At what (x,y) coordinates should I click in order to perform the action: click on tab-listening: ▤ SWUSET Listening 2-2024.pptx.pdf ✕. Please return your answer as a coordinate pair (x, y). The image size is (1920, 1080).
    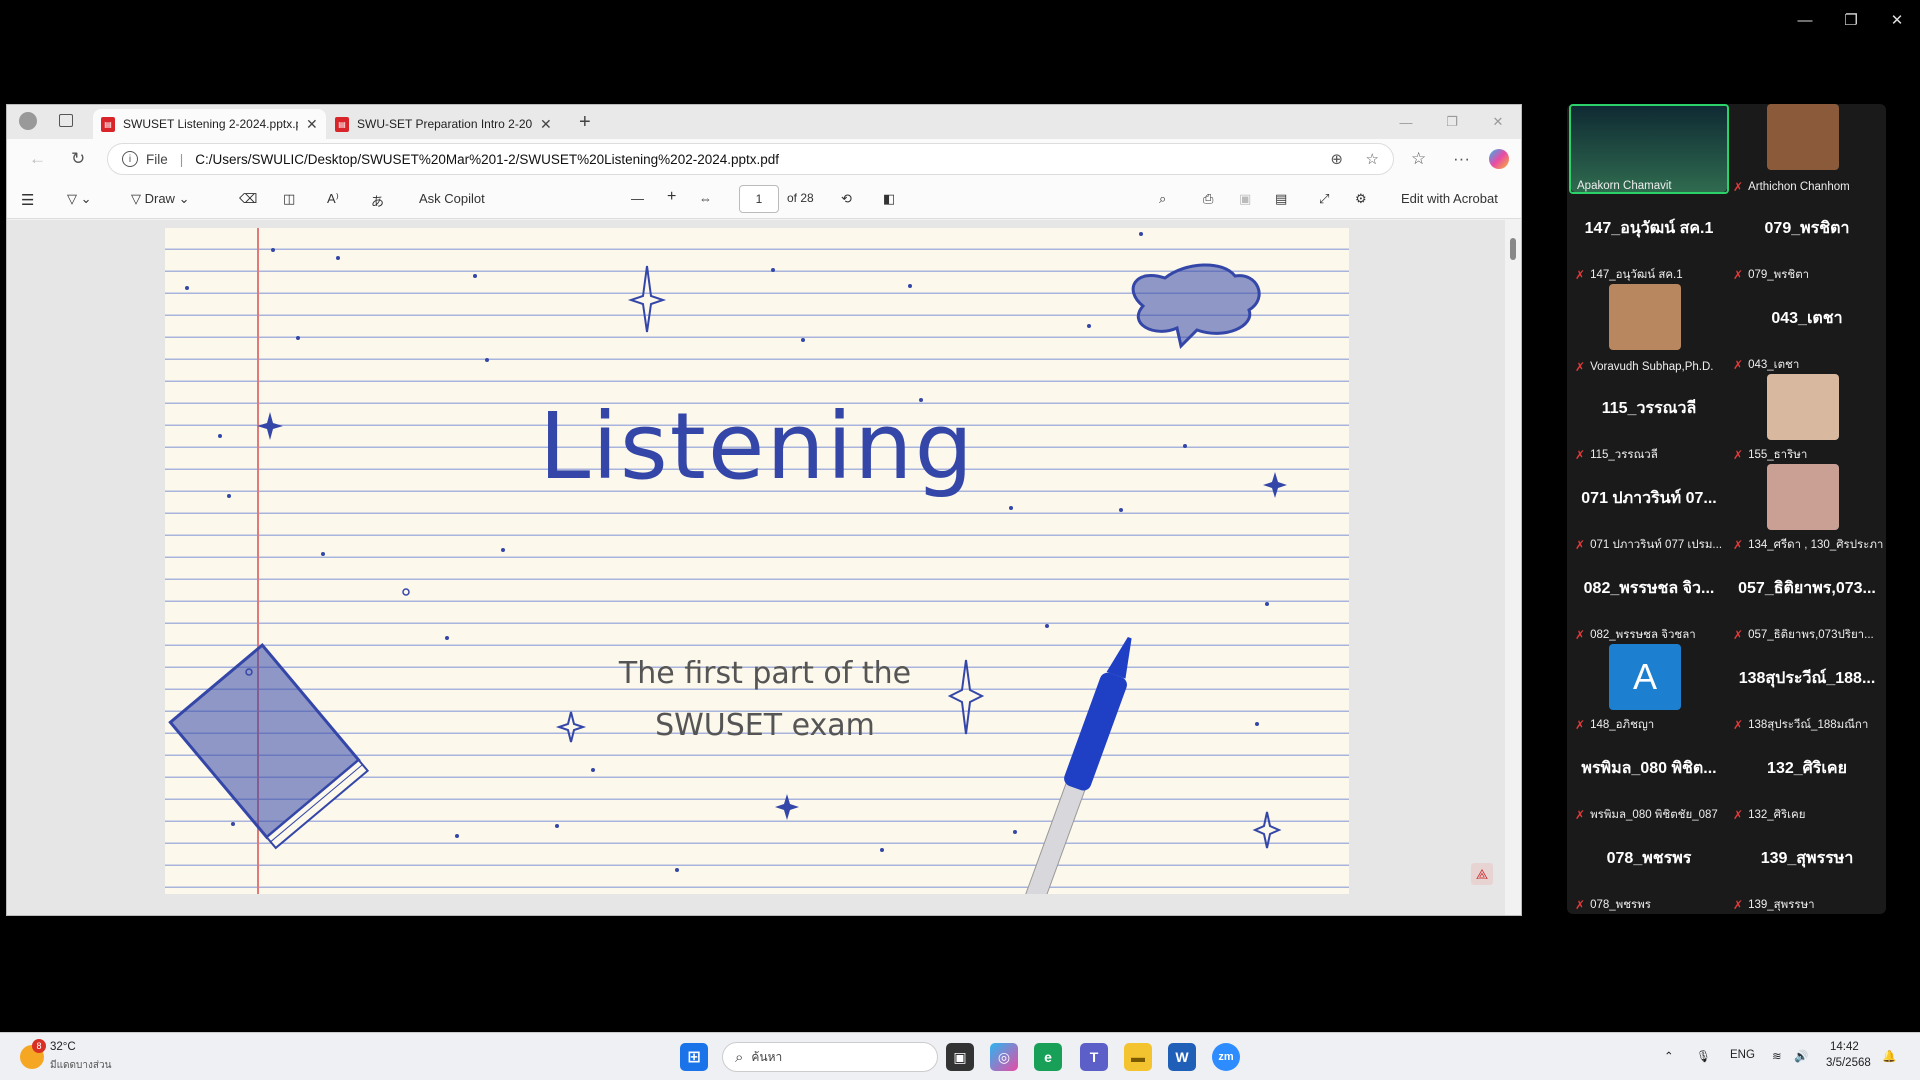
    Looking at the image, I should click on (209, 124).